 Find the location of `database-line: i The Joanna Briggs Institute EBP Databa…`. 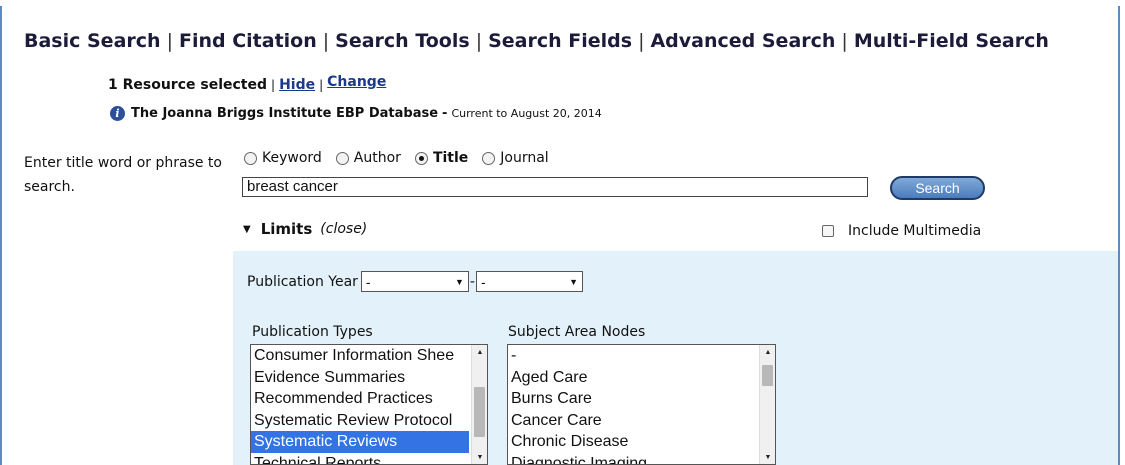

database-line: i The Joanna Briggs Institute EBP Databa… is located at coordinates (356, 113).